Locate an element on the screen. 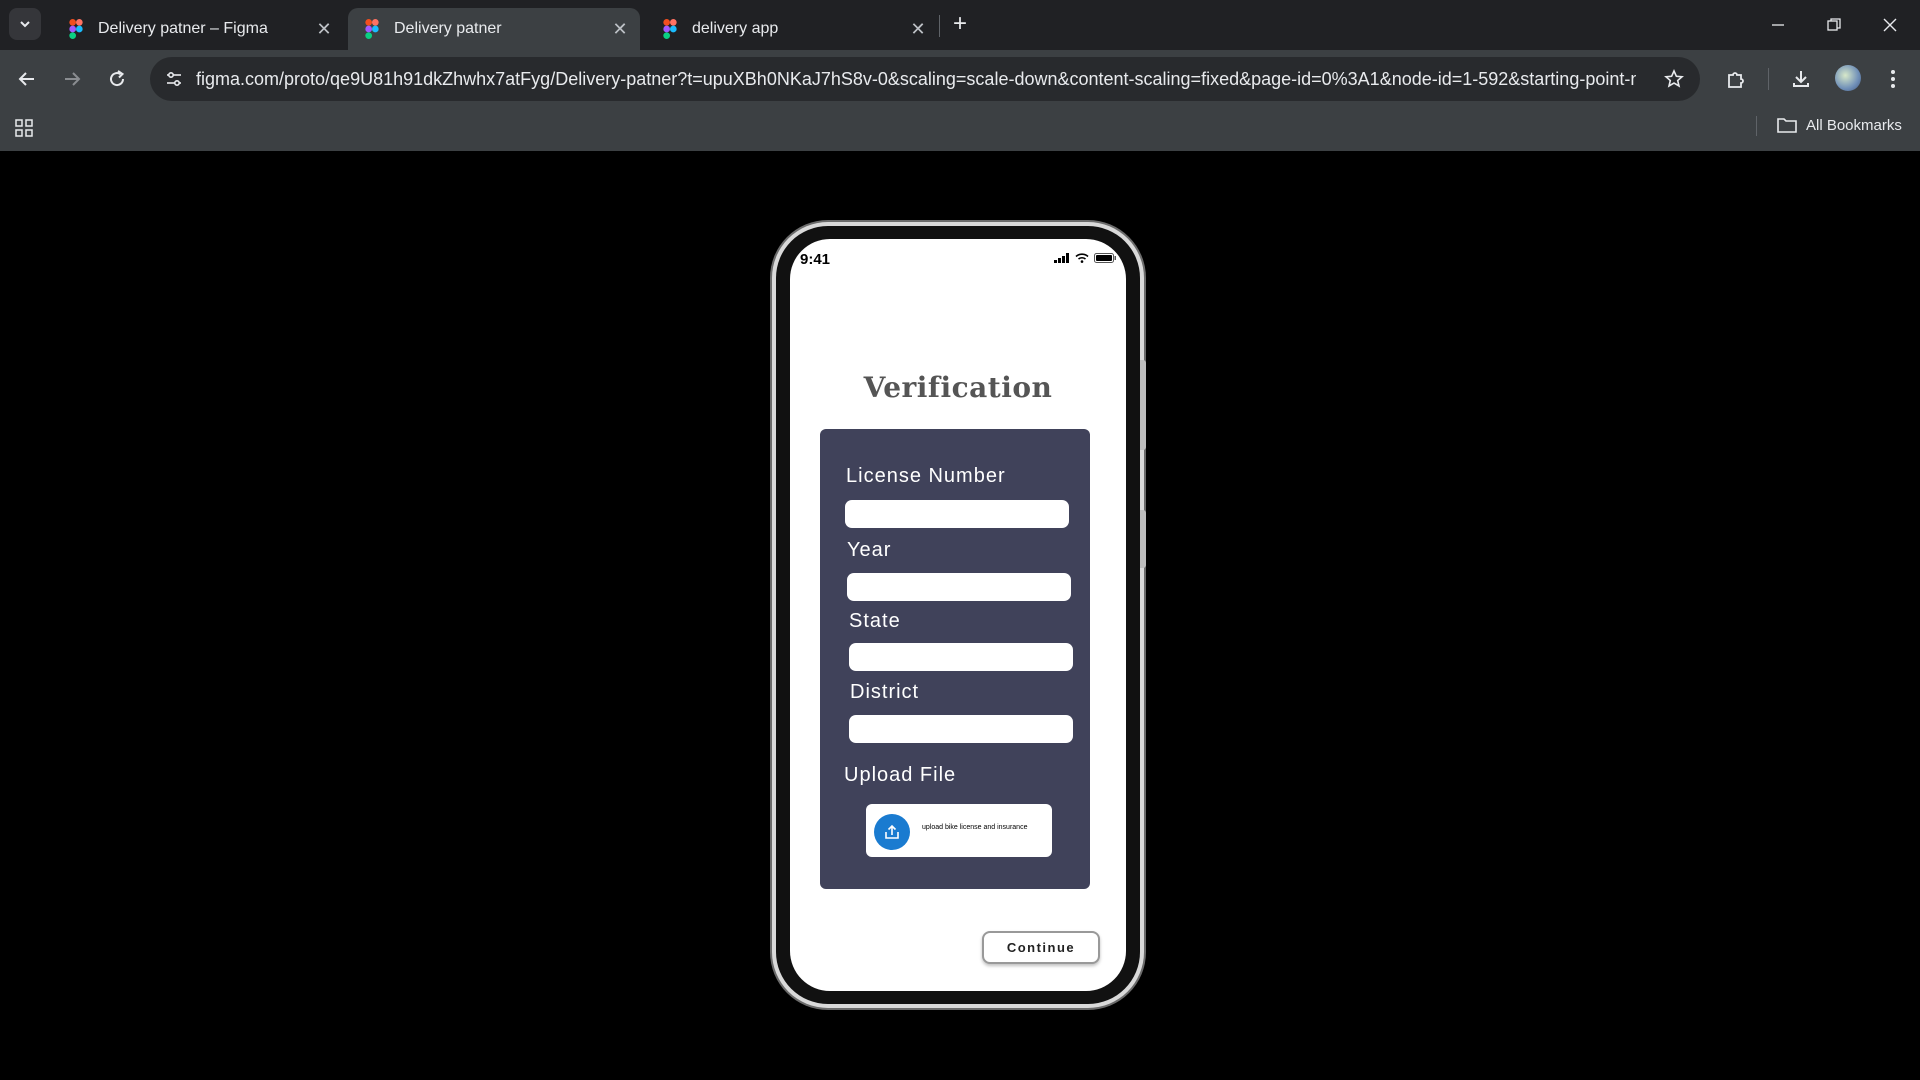 Image resolution: width=1920 pixels, height=1080 pixels. puzzle-icon is located at coordinates (1736, 80).